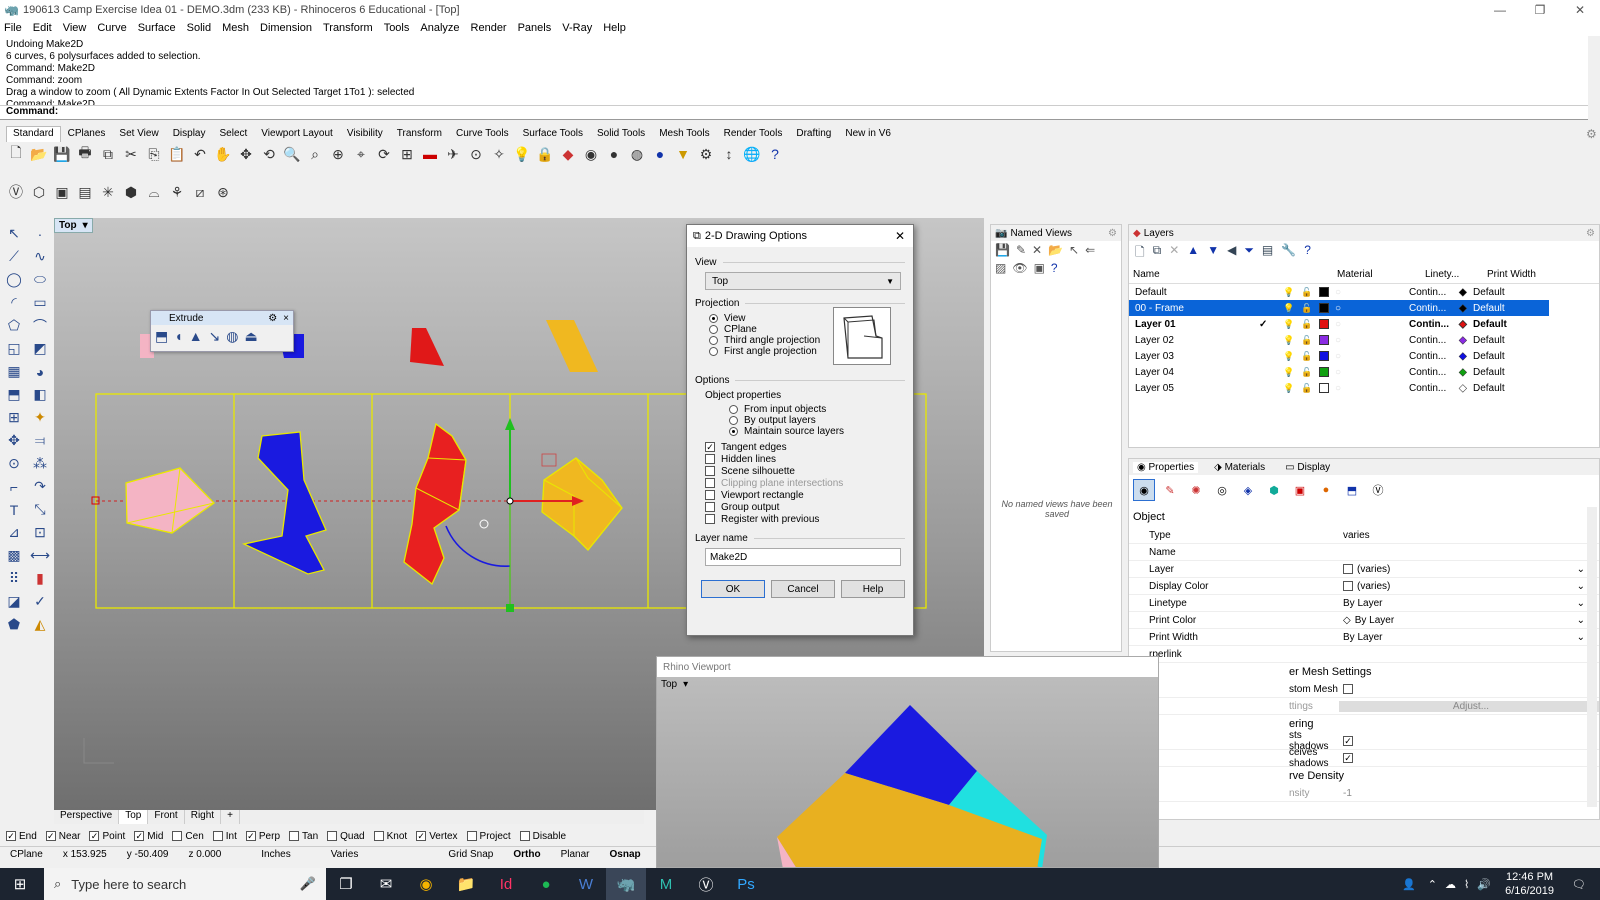 The height and width of the screenshot is (900, 1600). What do you see at coordinates (1469, 535) in the screenshot?
I see `property-value: varies` at bounding box center [1469, 535].